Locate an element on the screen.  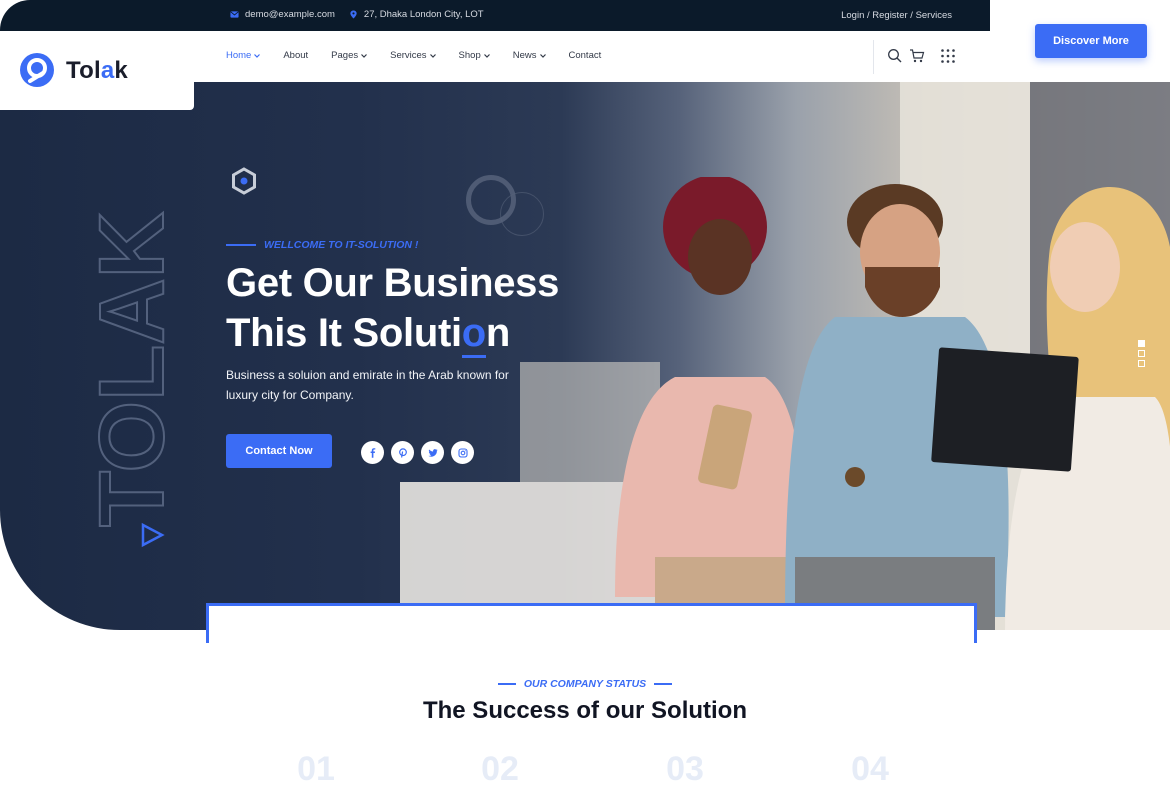
brand-name: Tolak is located at coordinates (97, 70).